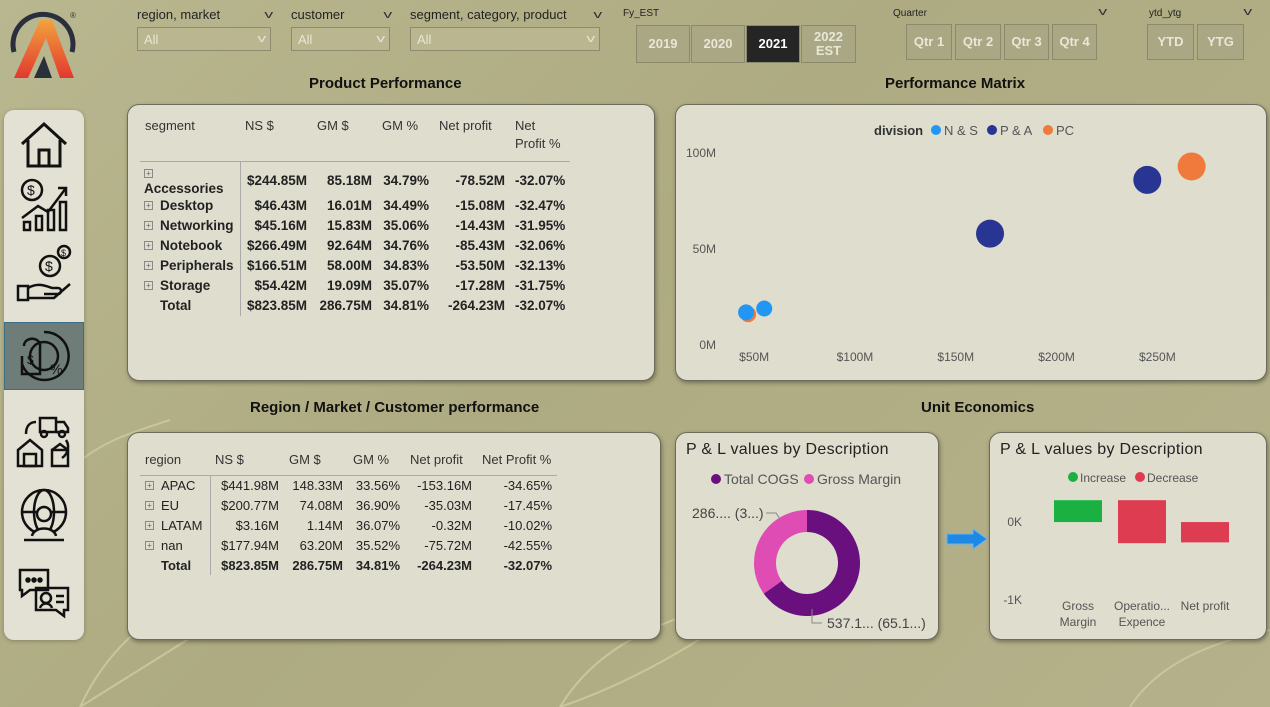 The width and height of the screenshot is (1270, 707). I want to click on cell-np: -15.08M, so click(480, 205).